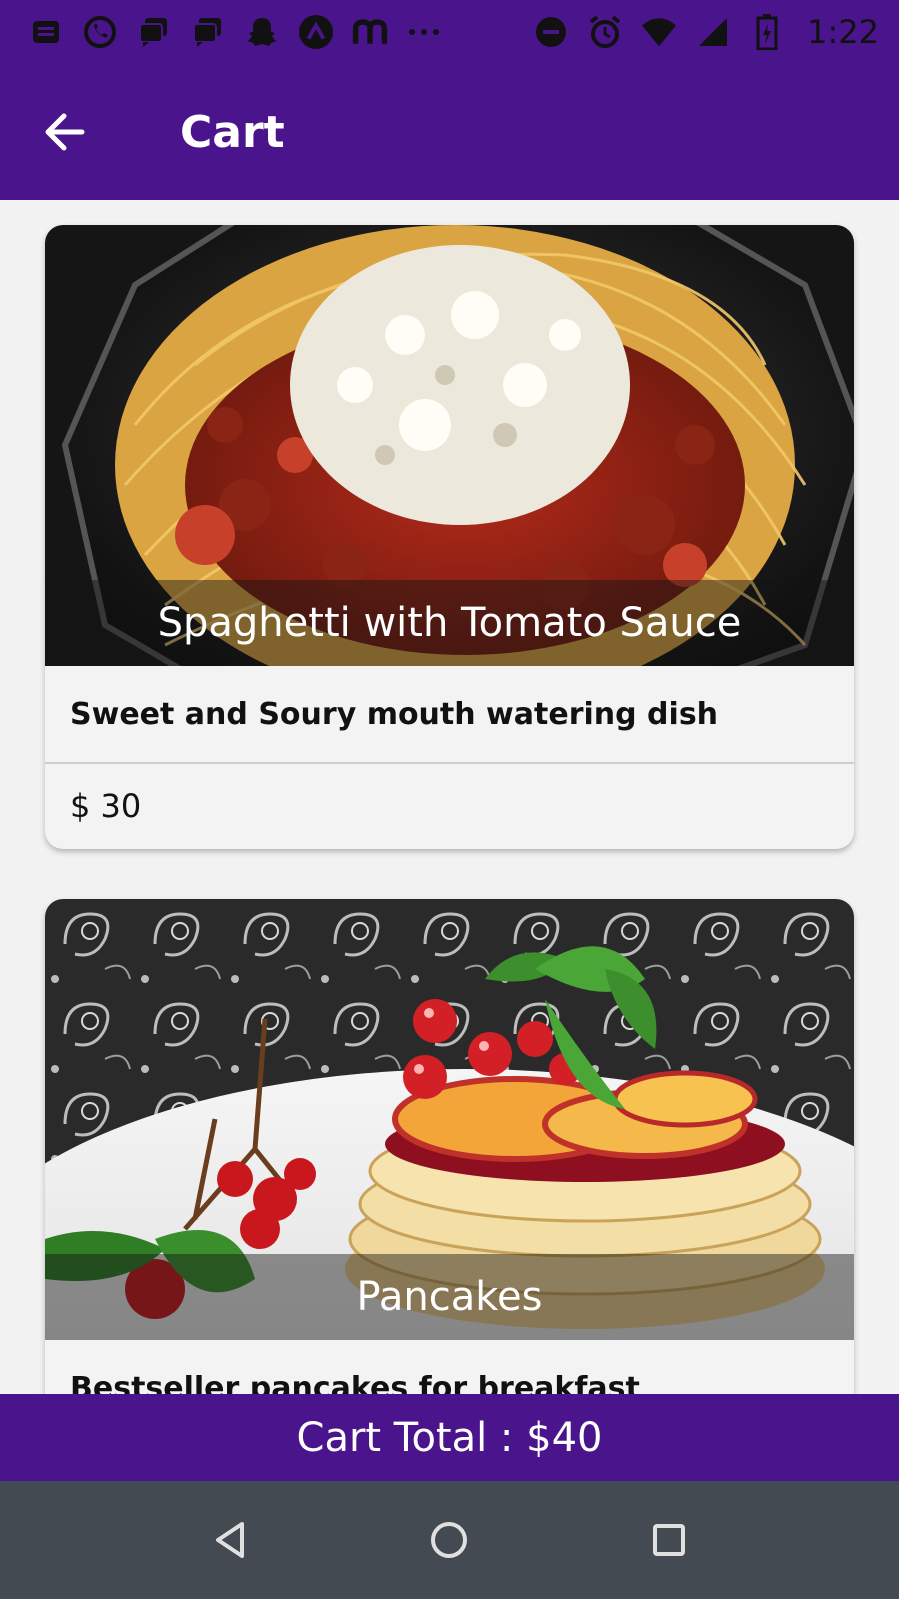  What do you see at coordinates (424, 32) in the screenshot?
I see `more-dots-icon` at bounding box center [424, 32].